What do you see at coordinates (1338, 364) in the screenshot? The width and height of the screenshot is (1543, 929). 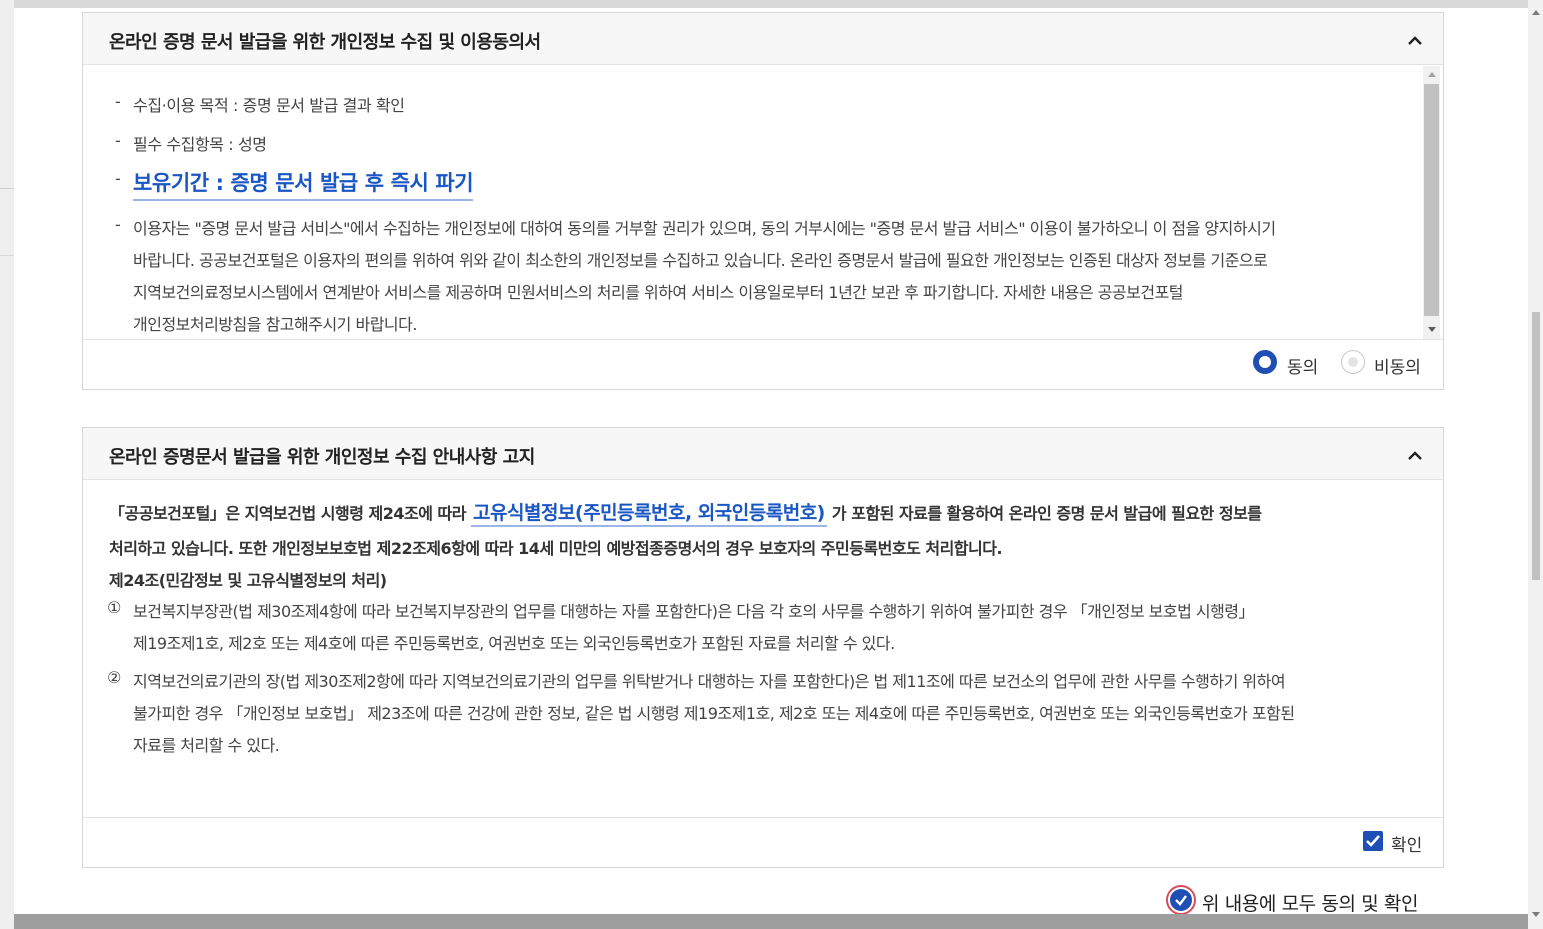 I see `consent-radio-group: 동의 비동의` at bounding box center [1338, 364].